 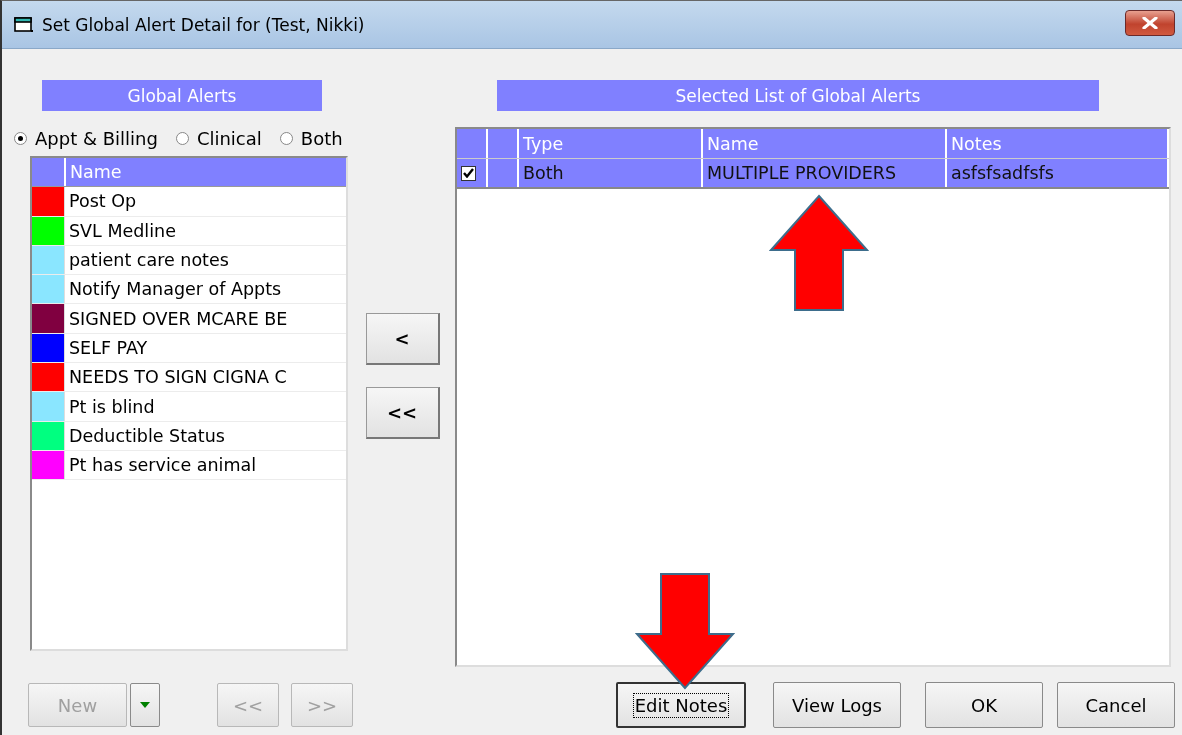 What do you see at coordinates (229, 138) in the screenshot?
I see `radio-label: Clinical` at bounding box center [229, 138].